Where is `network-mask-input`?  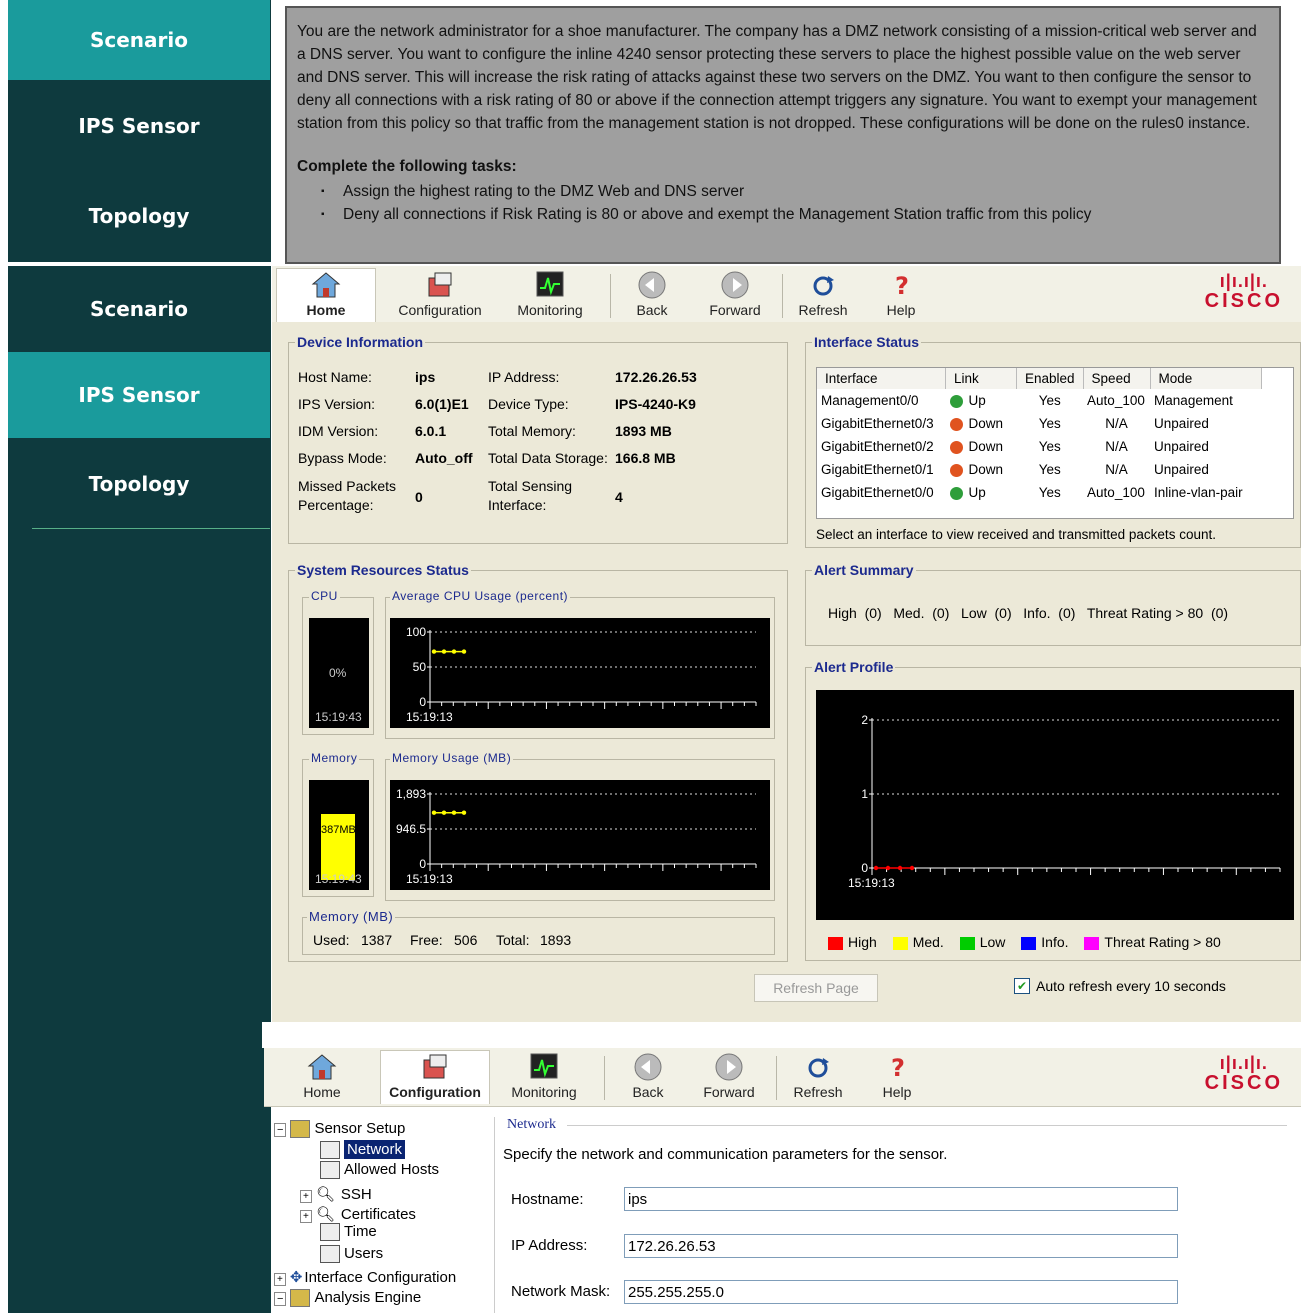
network-mask-input is located at coordinates (901, 1292).